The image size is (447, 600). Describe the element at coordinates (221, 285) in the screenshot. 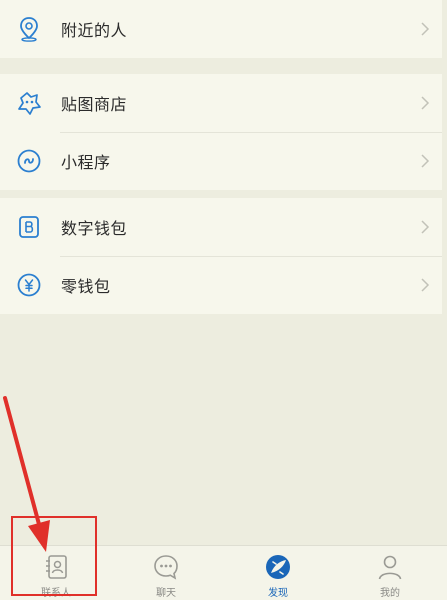

I see `menu-item-coin-purse: 零钱包` at that location.